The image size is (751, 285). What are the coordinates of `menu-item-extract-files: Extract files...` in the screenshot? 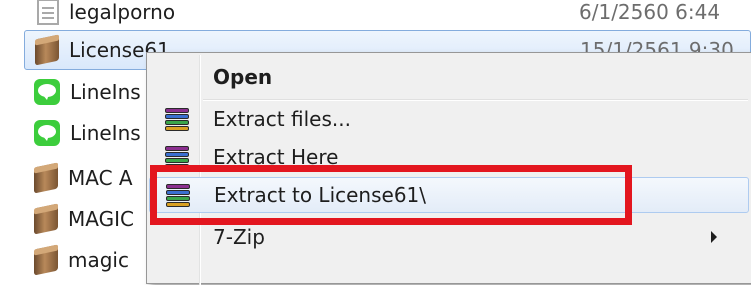 It's located at (449, 119).